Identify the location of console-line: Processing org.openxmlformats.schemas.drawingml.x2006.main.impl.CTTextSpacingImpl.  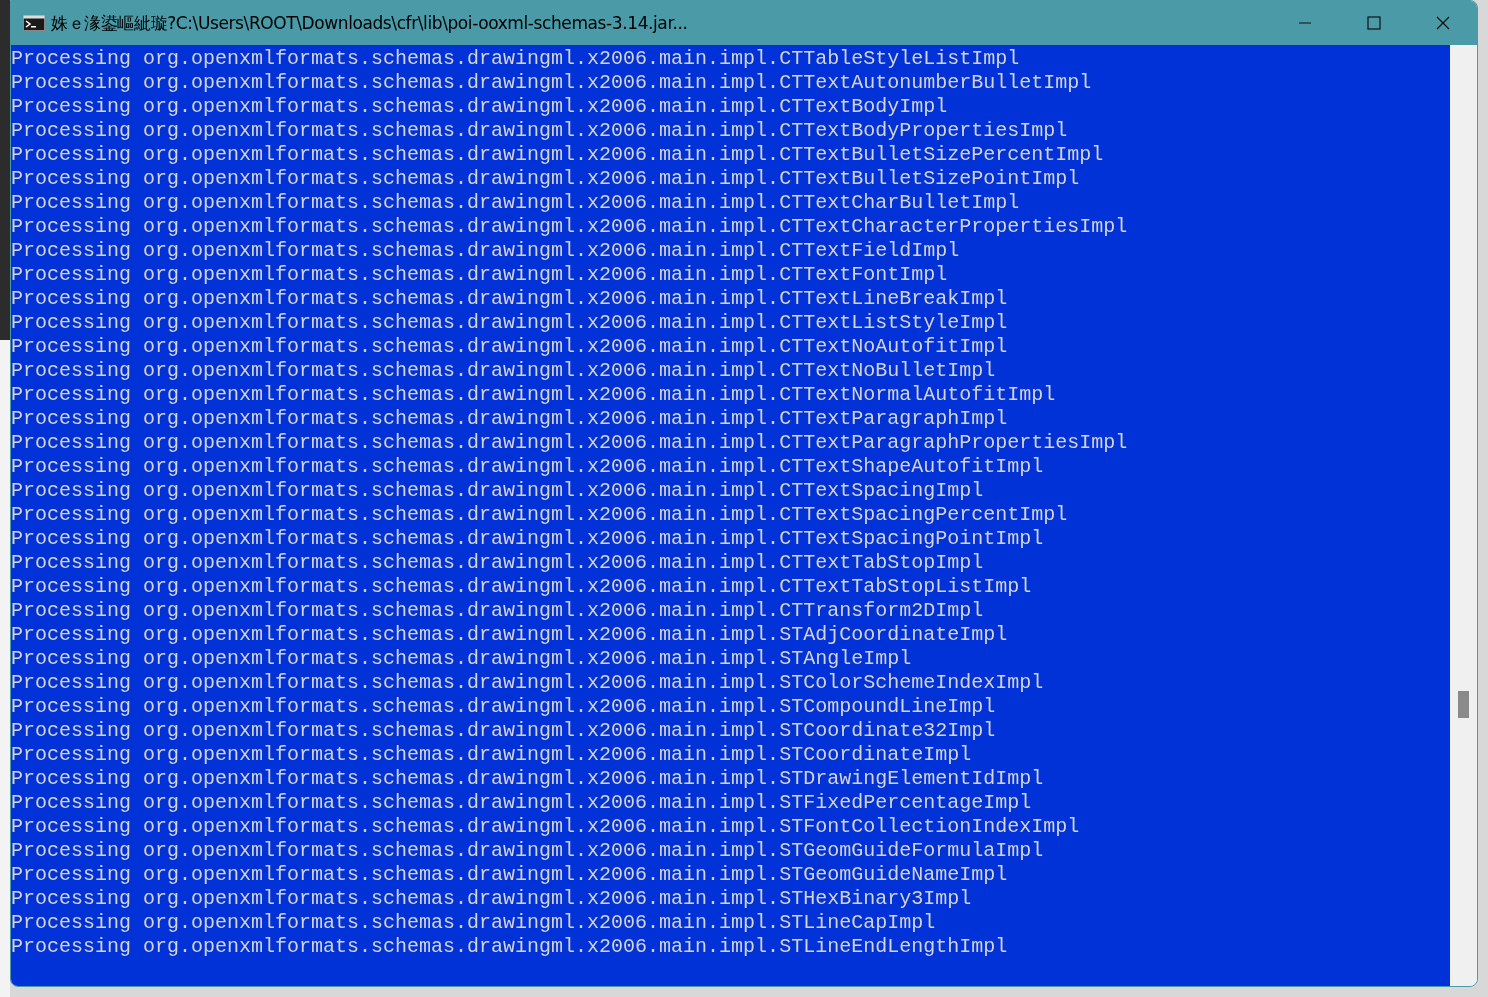
(498, 491).